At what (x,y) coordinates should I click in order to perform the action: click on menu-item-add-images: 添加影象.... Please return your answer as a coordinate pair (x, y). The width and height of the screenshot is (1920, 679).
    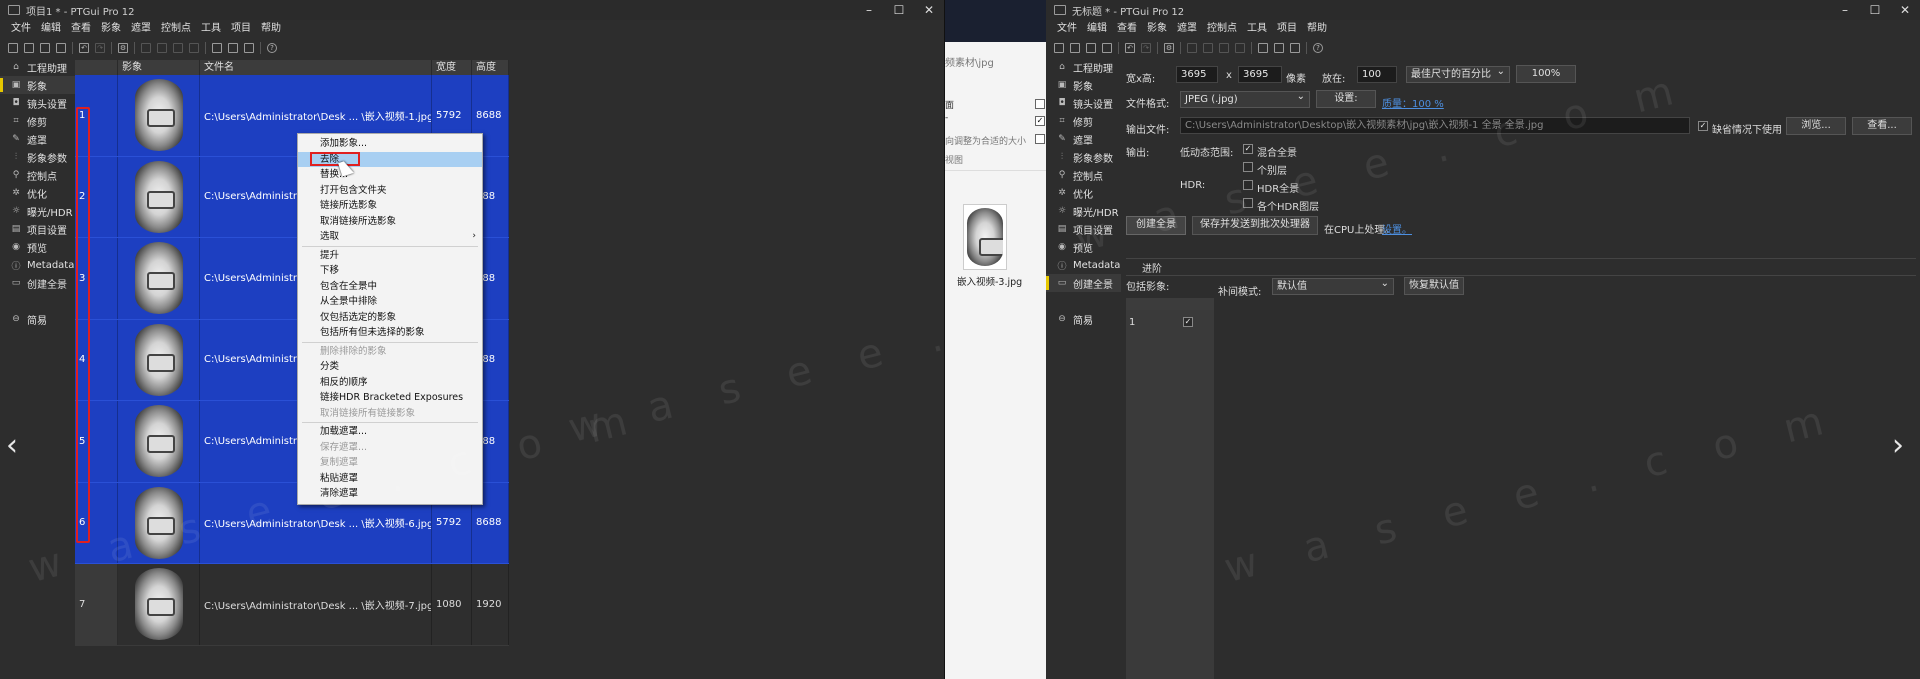
    Looking at the image, I should click on (390, 144).